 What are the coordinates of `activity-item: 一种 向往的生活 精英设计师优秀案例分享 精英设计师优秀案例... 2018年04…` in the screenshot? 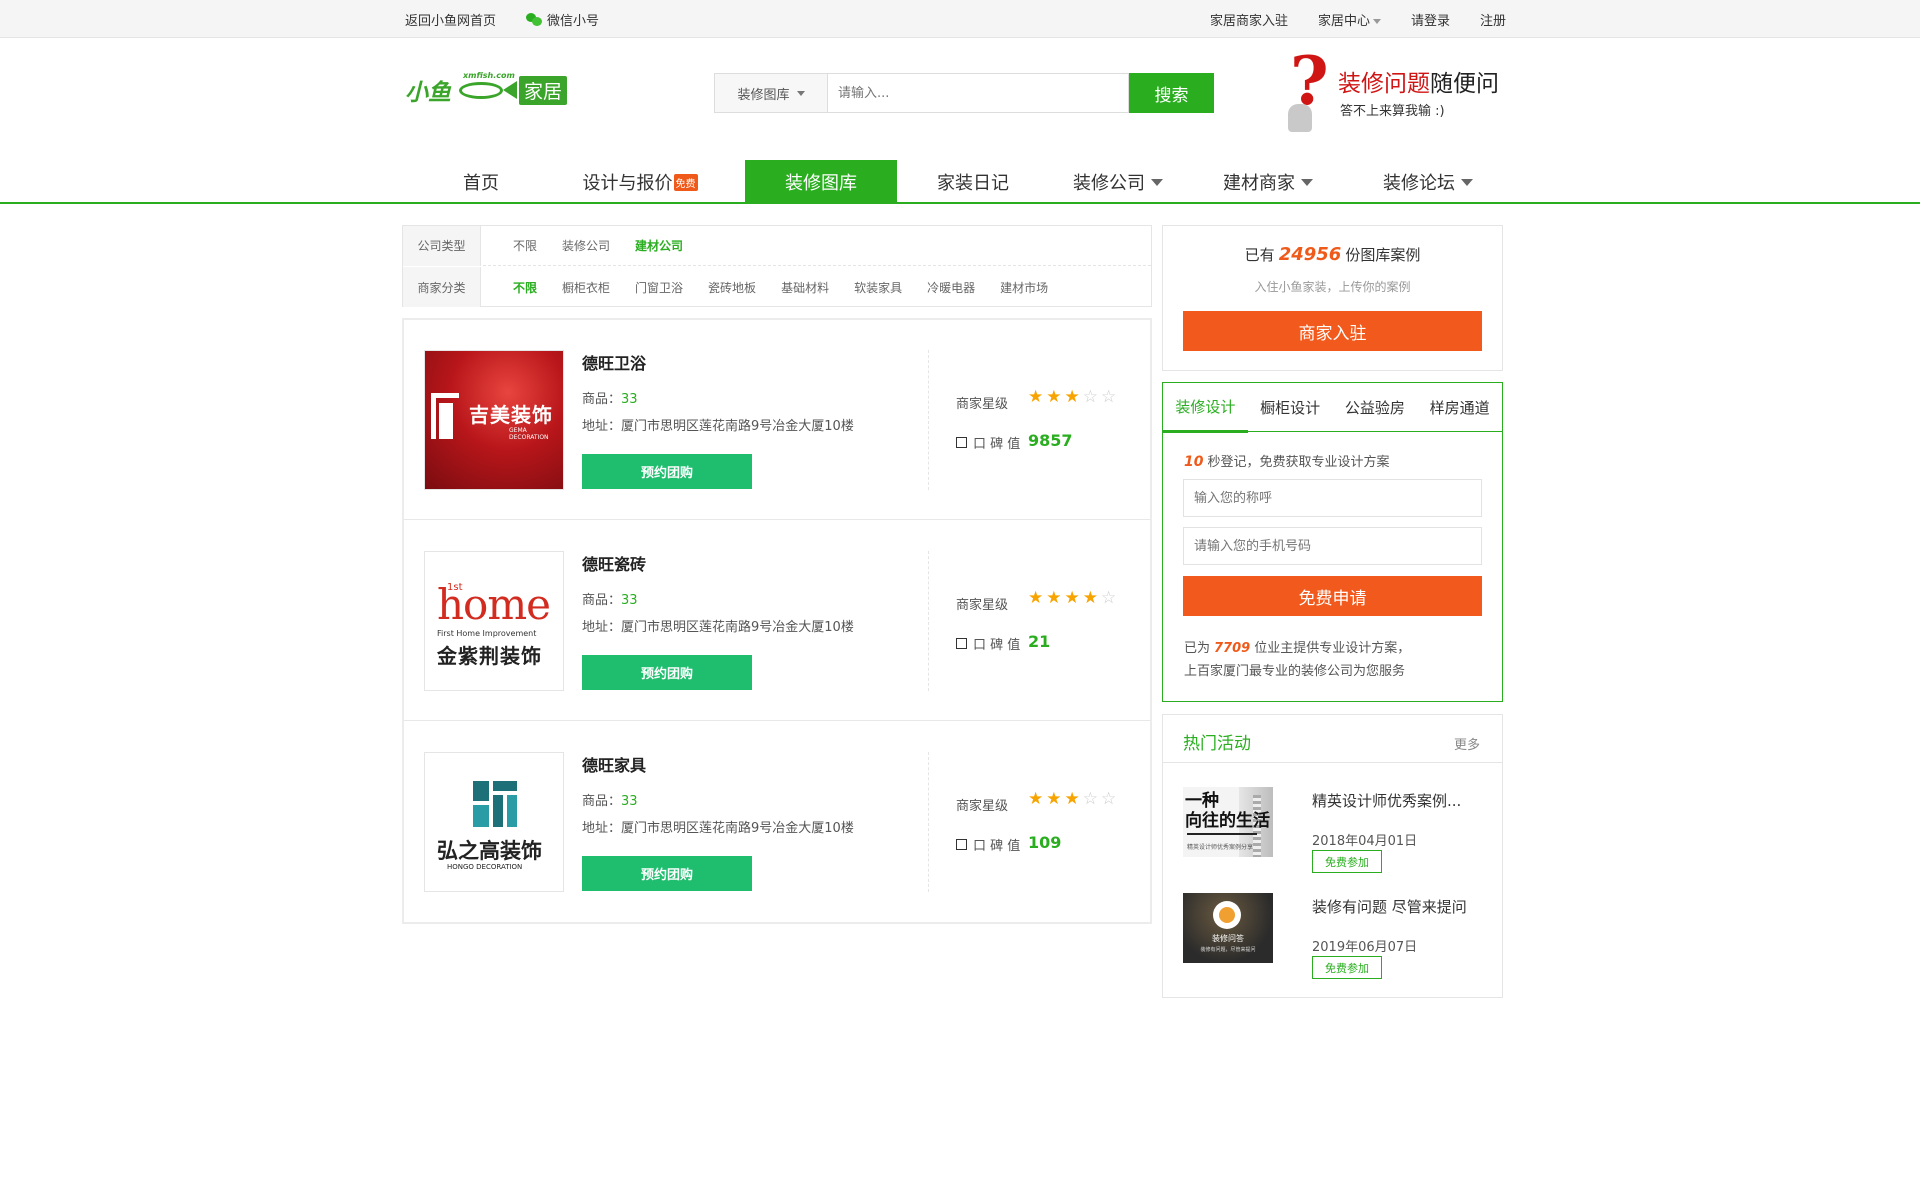 It's located at (1338, 830).